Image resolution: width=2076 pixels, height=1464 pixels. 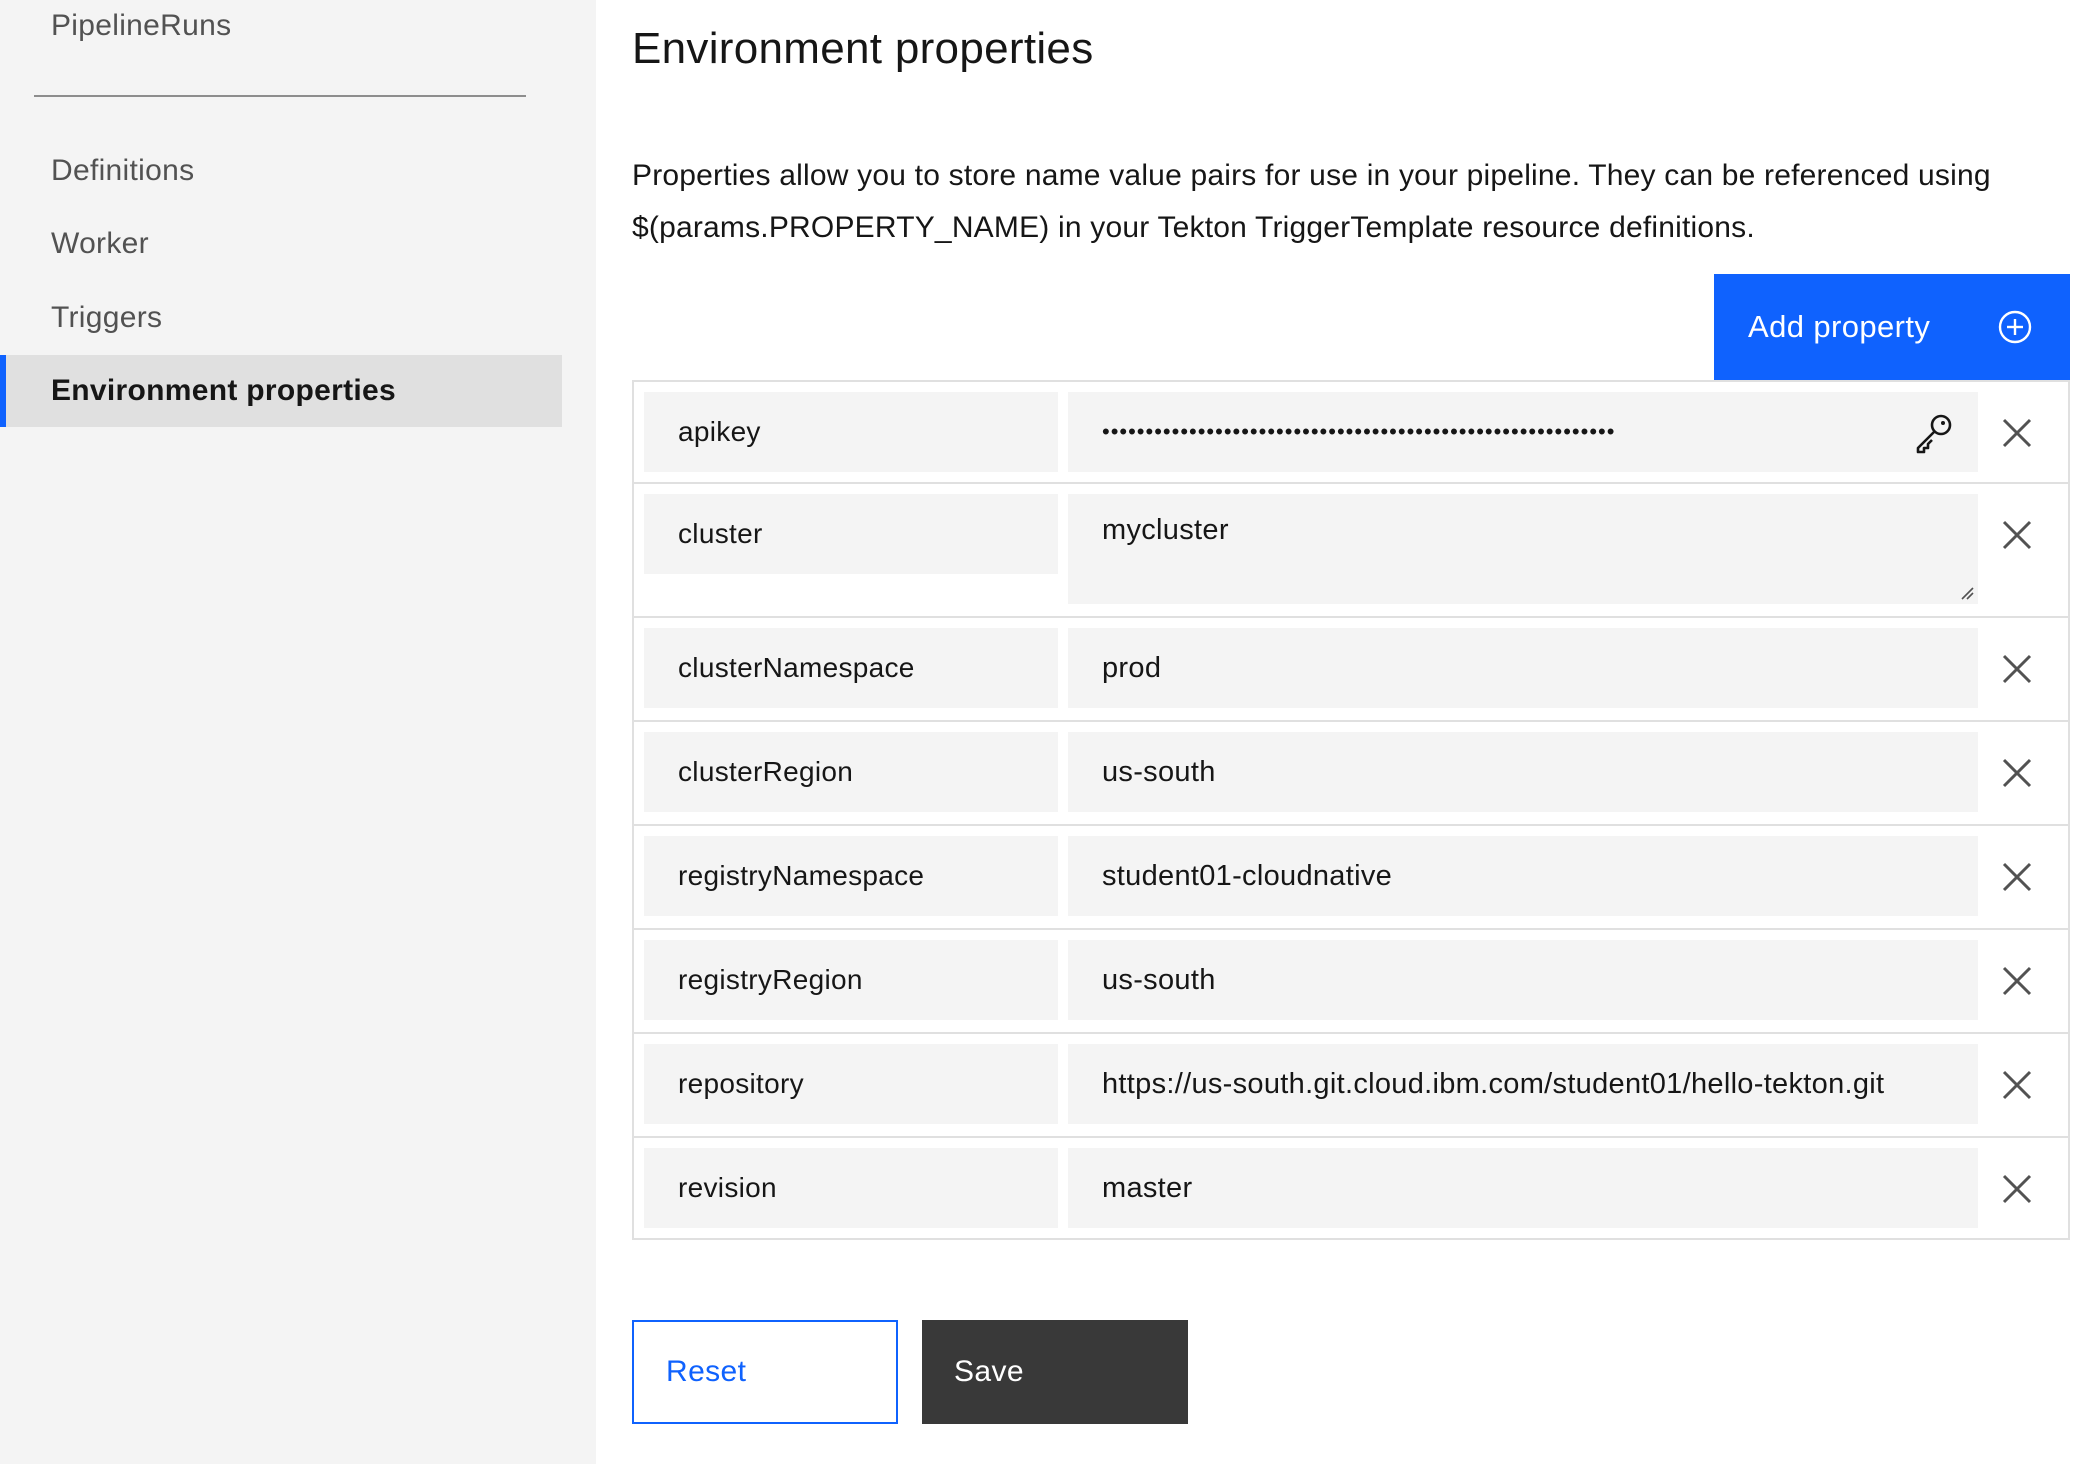 What do you see at coordinates (1967, 593) in the screenshot?
I see `resize-handle-icon` at bounding box center [1967, 593].